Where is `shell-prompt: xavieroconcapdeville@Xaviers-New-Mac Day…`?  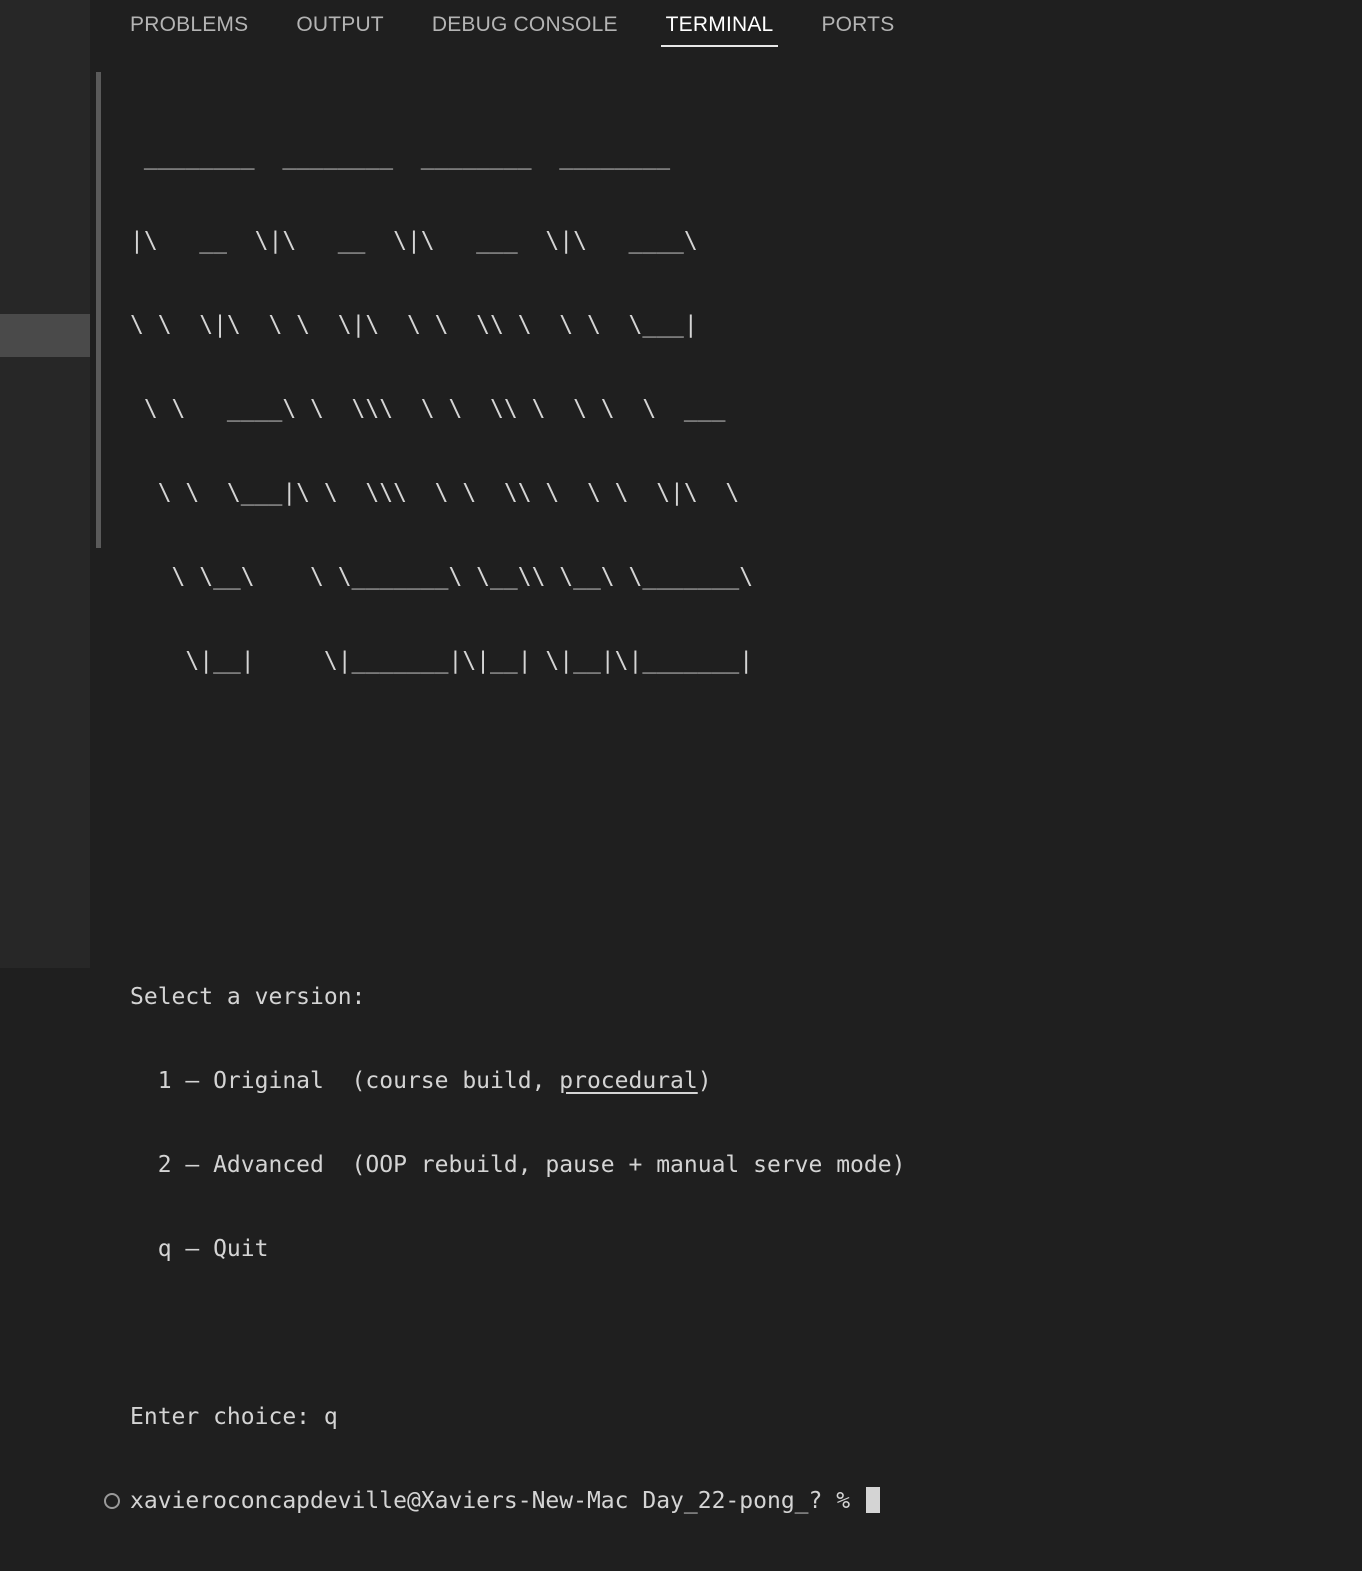 shell-prompt: xavieroconcapdeville@Xaviers-New-Mac Day… is located at coordinates (497, 1501).